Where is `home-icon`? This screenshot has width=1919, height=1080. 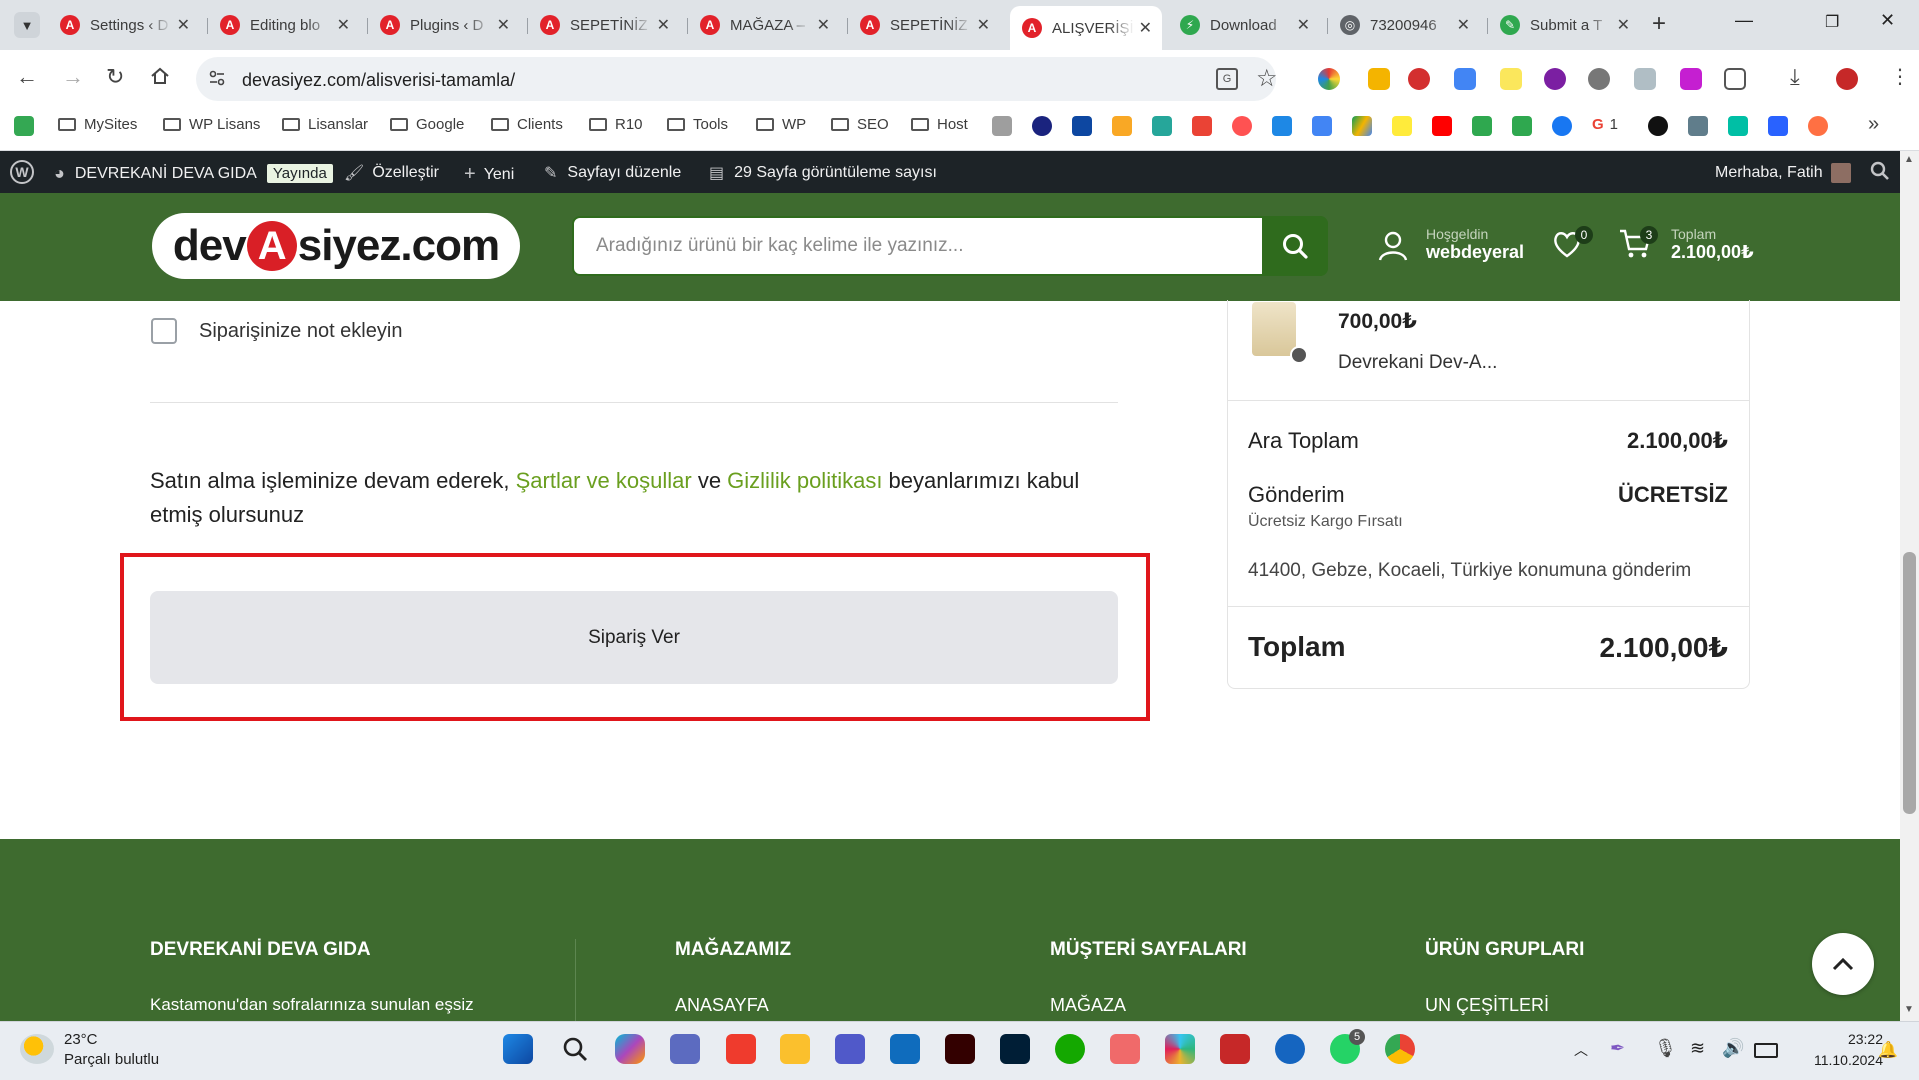
home-icon is located at coordinates (160, 79).